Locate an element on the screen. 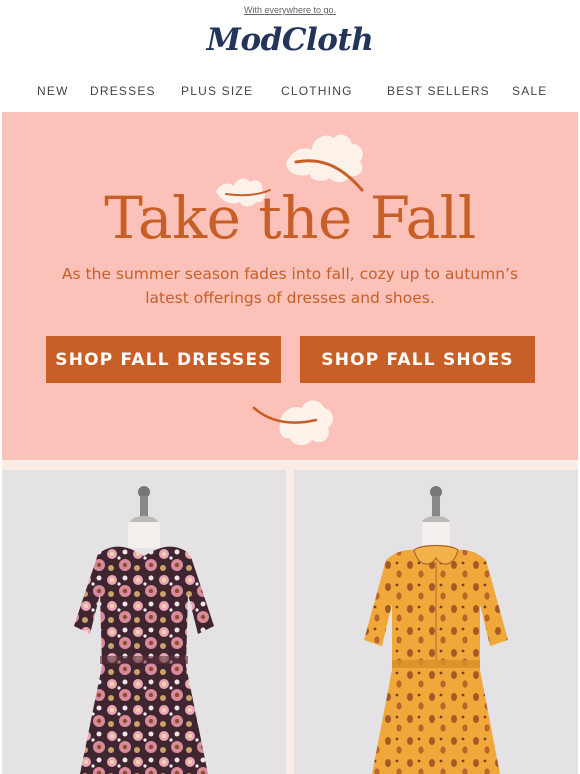 This screenshot has width=580, height=774. nav-item-plus-size: PLUS SIZE is located at coordinates (217, 91).